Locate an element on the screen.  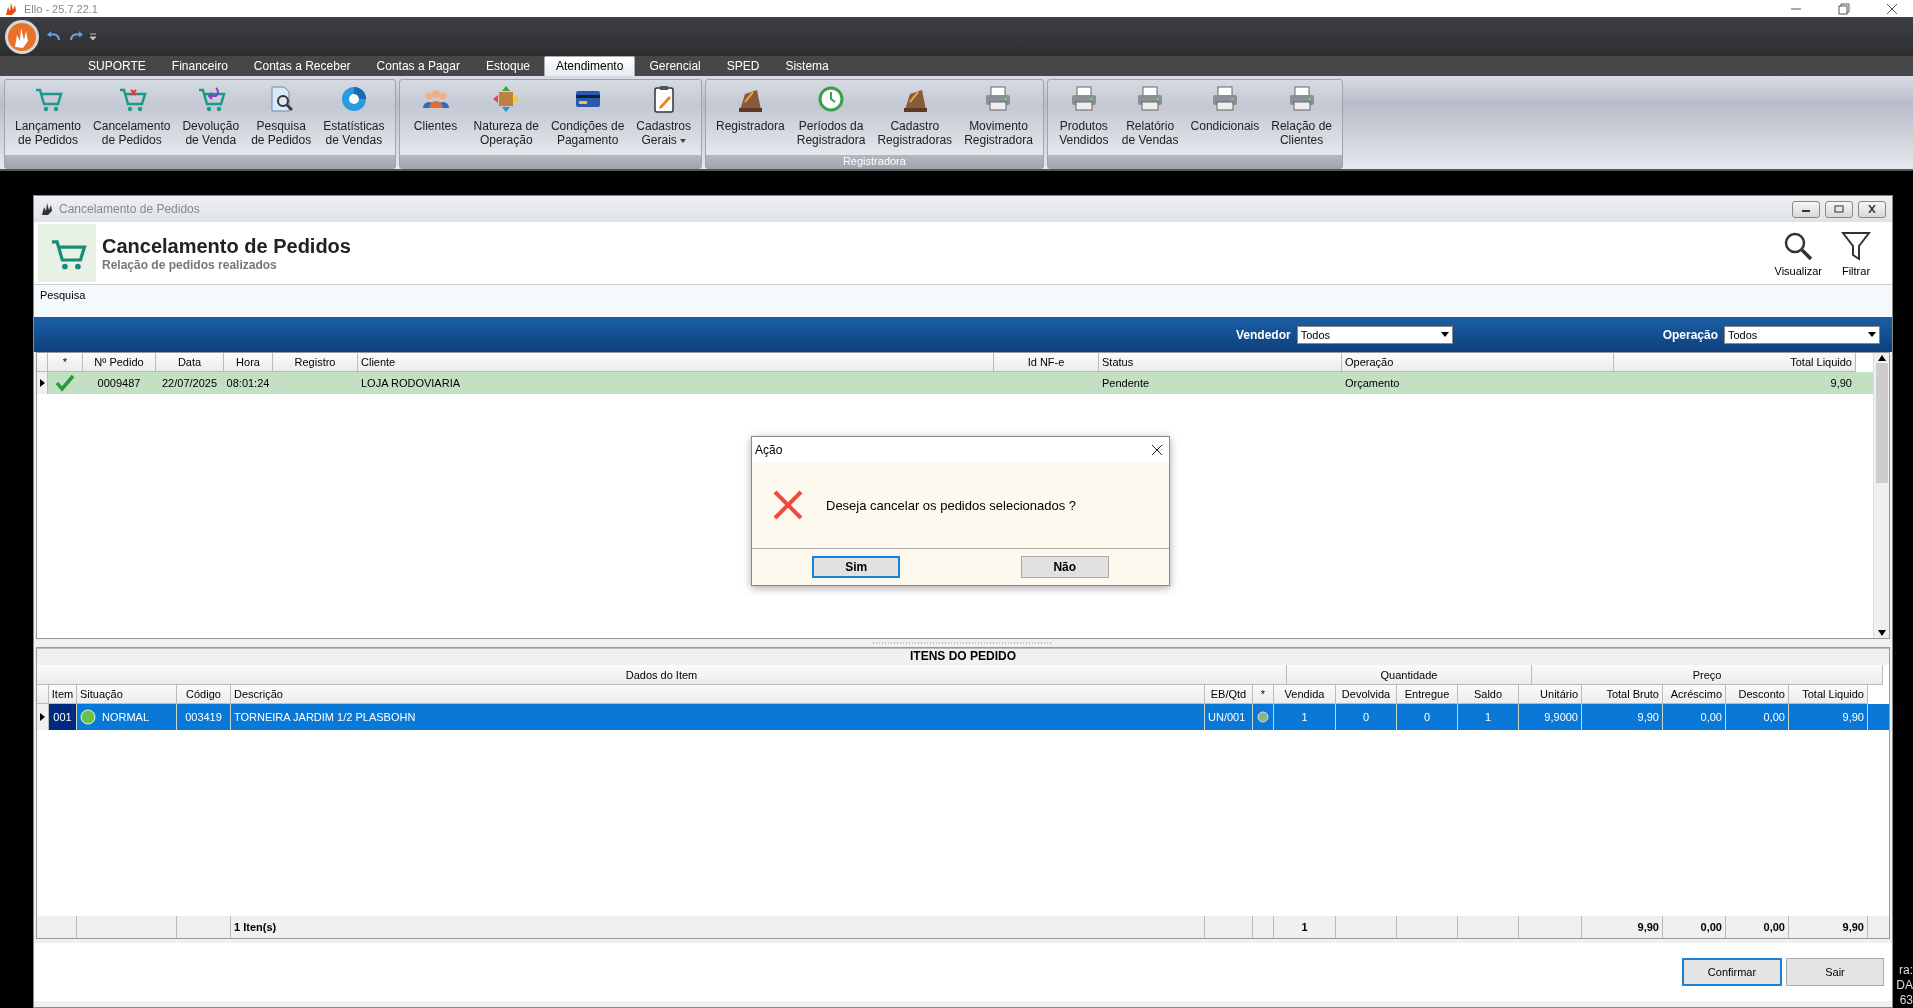
ribbon-button: Pesquisa de Pedidos is located at coordinates (281, 117).